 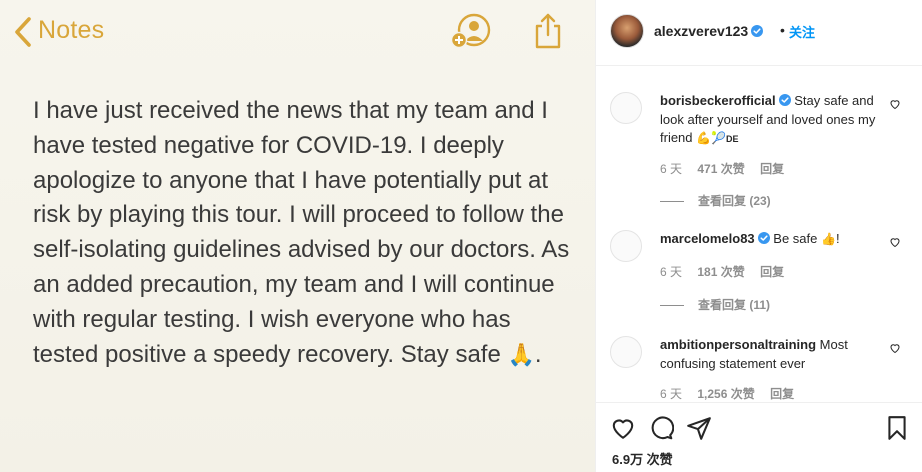 I want to click on bookmark-icon, so click(x=897, y=428).